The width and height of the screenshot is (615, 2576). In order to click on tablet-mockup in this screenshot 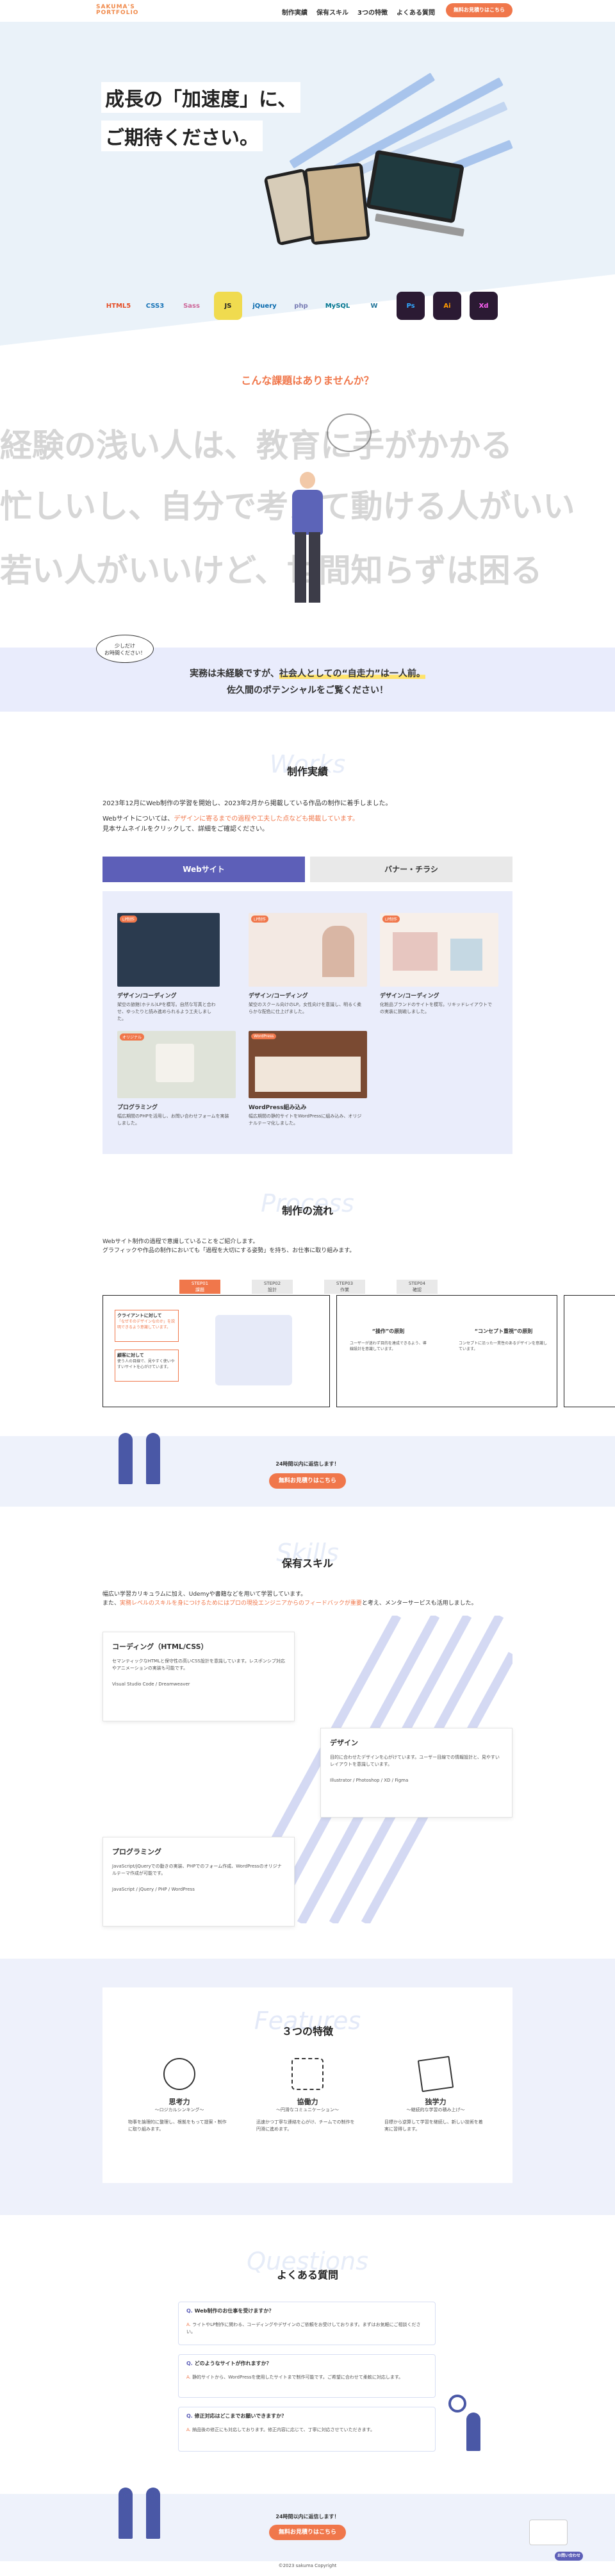, I will do `click(337, 204)`.